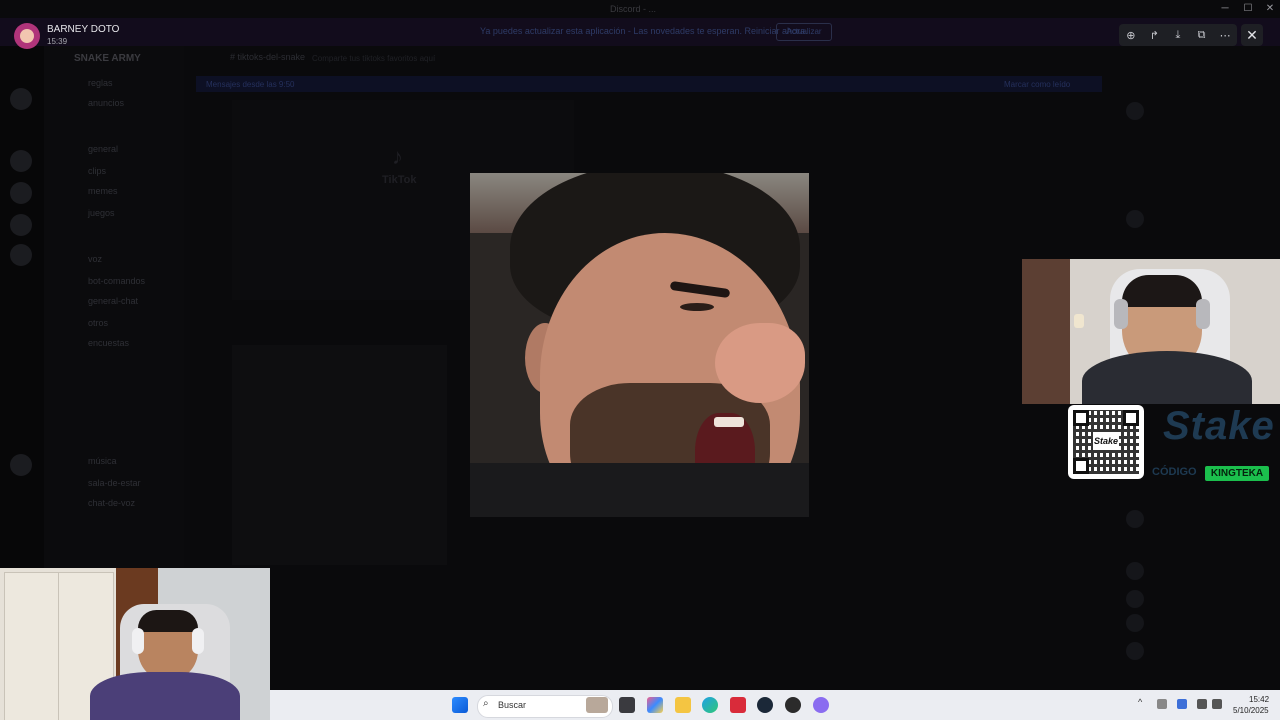  Describe the element at coordinates (765, 705) in the screenshot. I see `steam-icon` at that location.